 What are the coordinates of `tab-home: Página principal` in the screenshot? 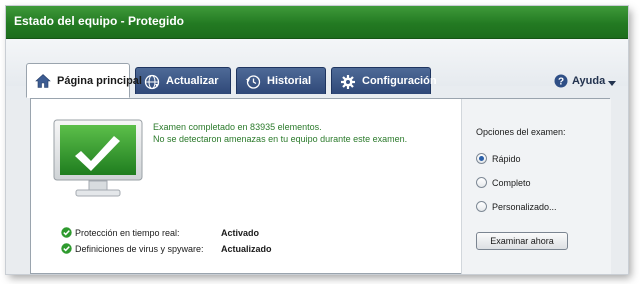 It's located at (84, 80).